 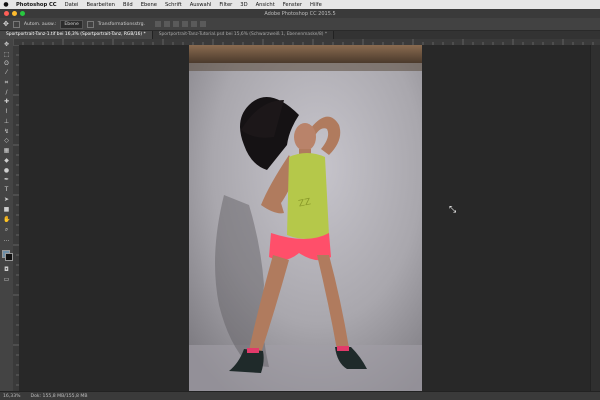 I want to click on gradient-icon: ▦, so click(x=6, y=151).